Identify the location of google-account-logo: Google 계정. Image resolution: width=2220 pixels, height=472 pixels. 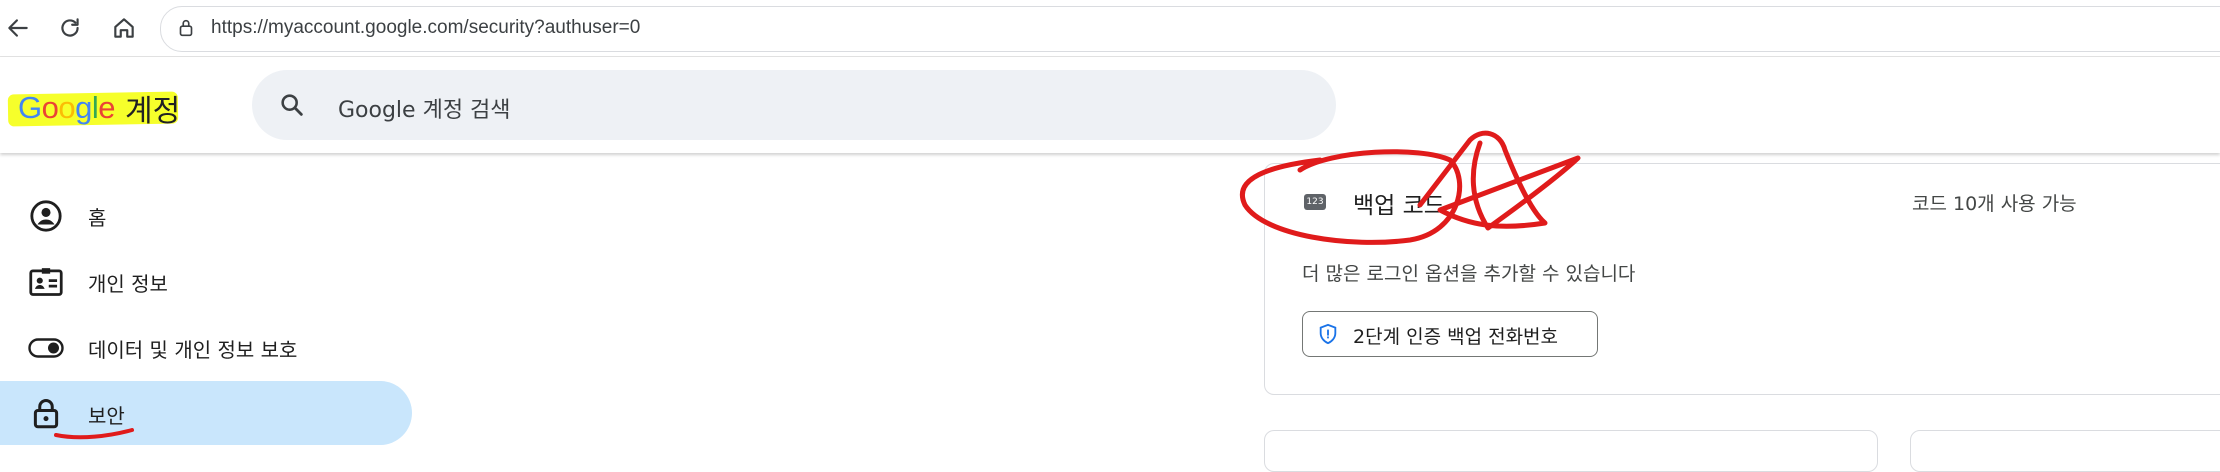
(99, 108).